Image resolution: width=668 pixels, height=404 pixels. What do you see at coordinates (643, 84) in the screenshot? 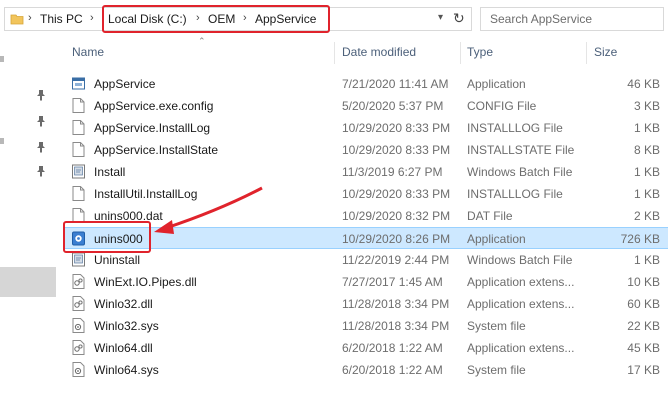
I see `file-size: 46 KB` at bounding box center [643, 84].